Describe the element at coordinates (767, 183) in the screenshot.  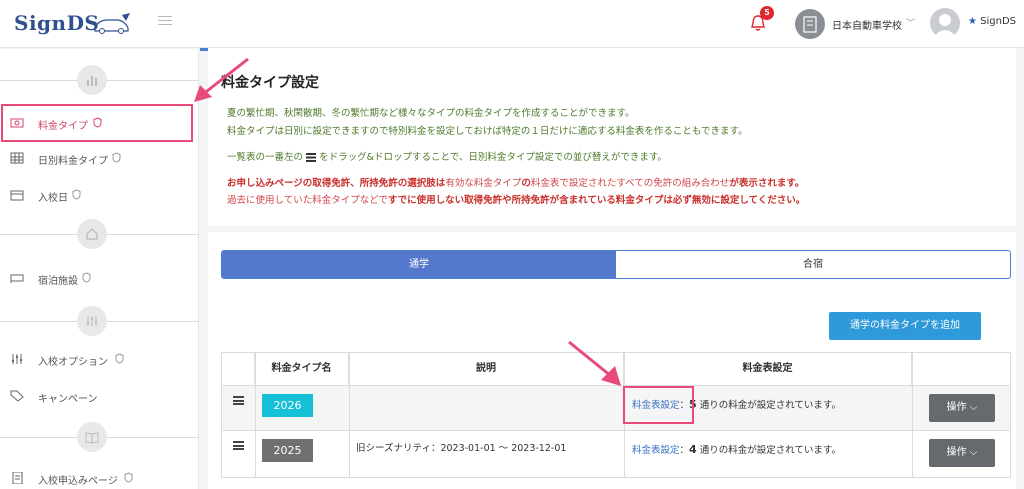
I see `warning-text-part: が表示されます。` at that location.